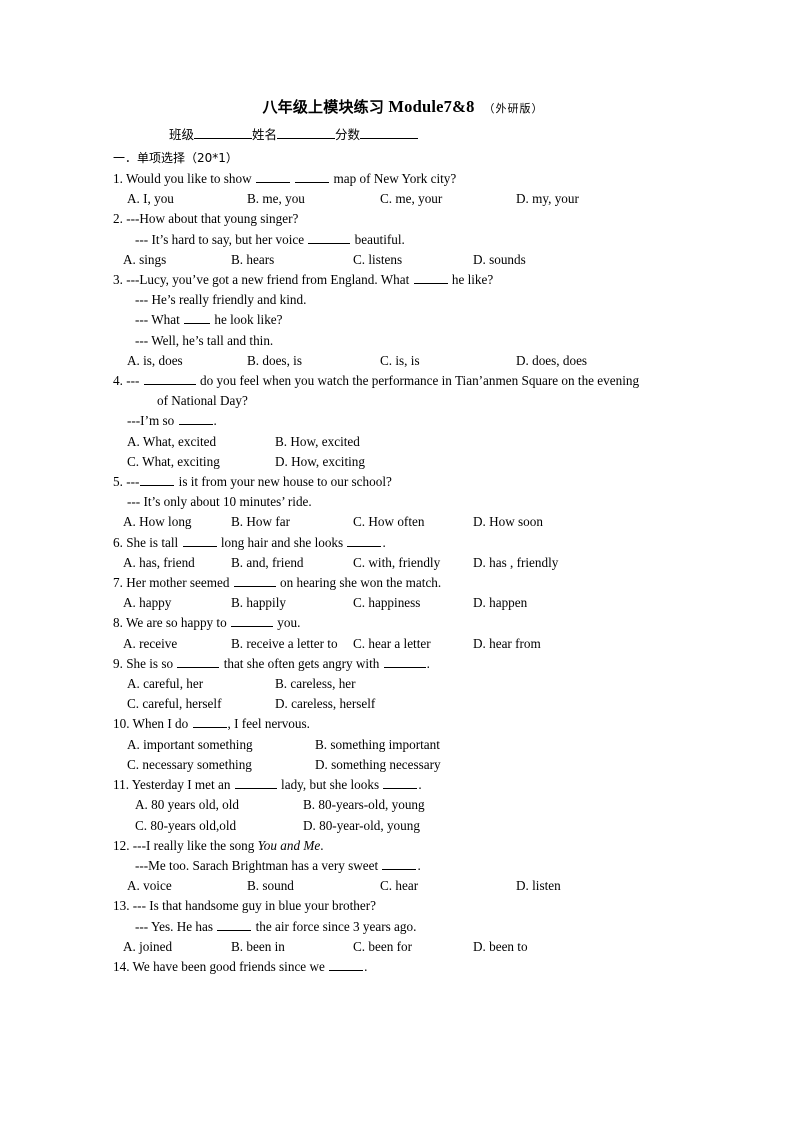  I want to click on student-info-line: 班级 姓名 分数, so click(403, 133).